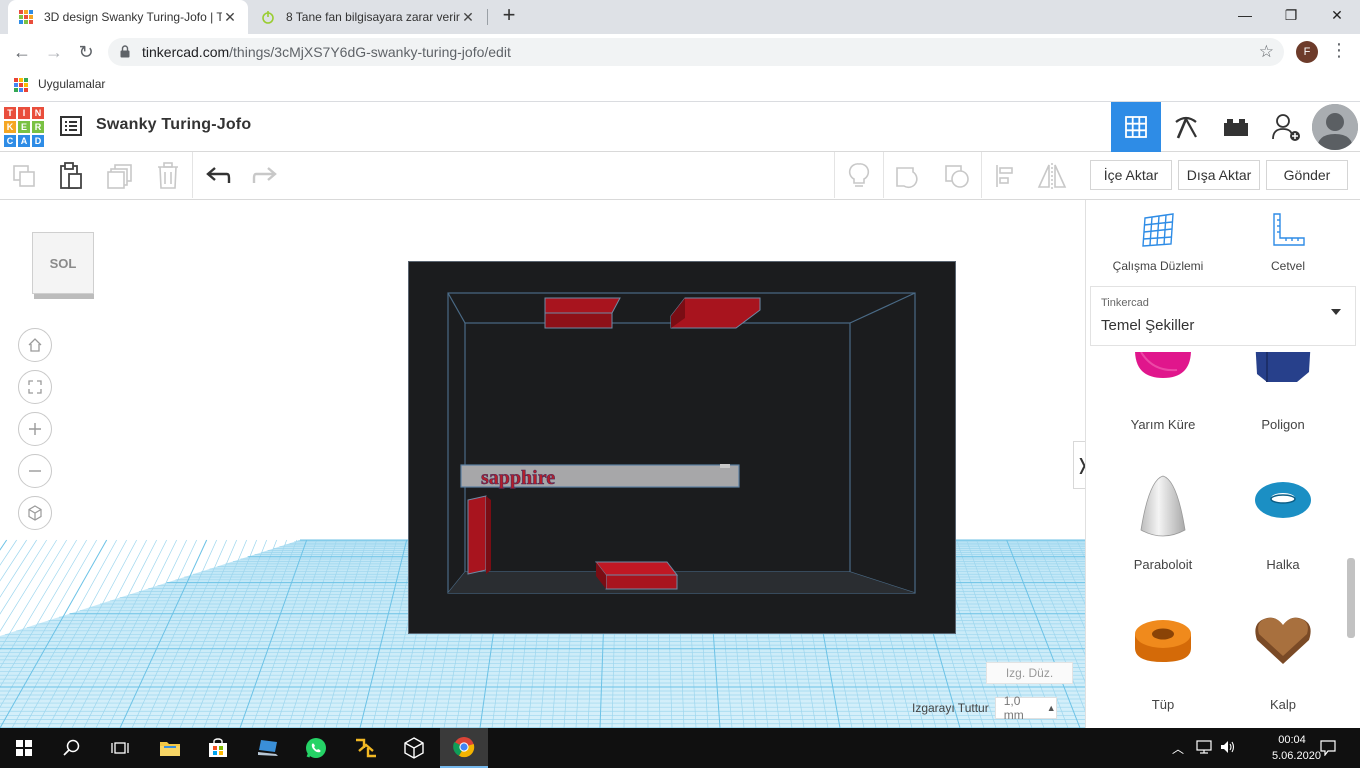 This screenshot has height=768, width=1360. Describe the element at coordinates (218, 748) in the screenshot. I see `store-button` at that location.